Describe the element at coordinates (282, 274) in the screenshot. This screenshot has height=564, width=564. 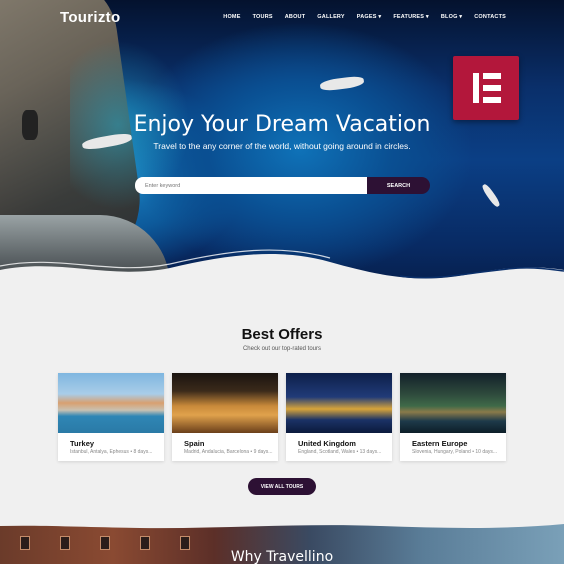
I see `hero-wave-divider` at that location.